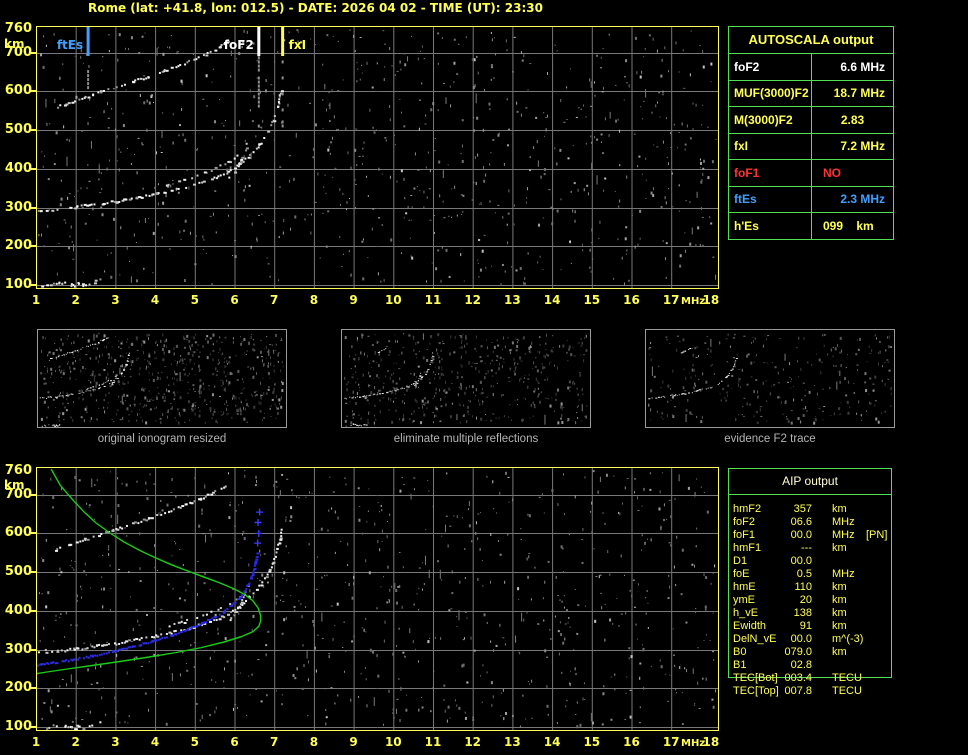 The image size is (968, 755). I want to click on autoscala-row-hes: h'Es 099 km, so click(811, 225).